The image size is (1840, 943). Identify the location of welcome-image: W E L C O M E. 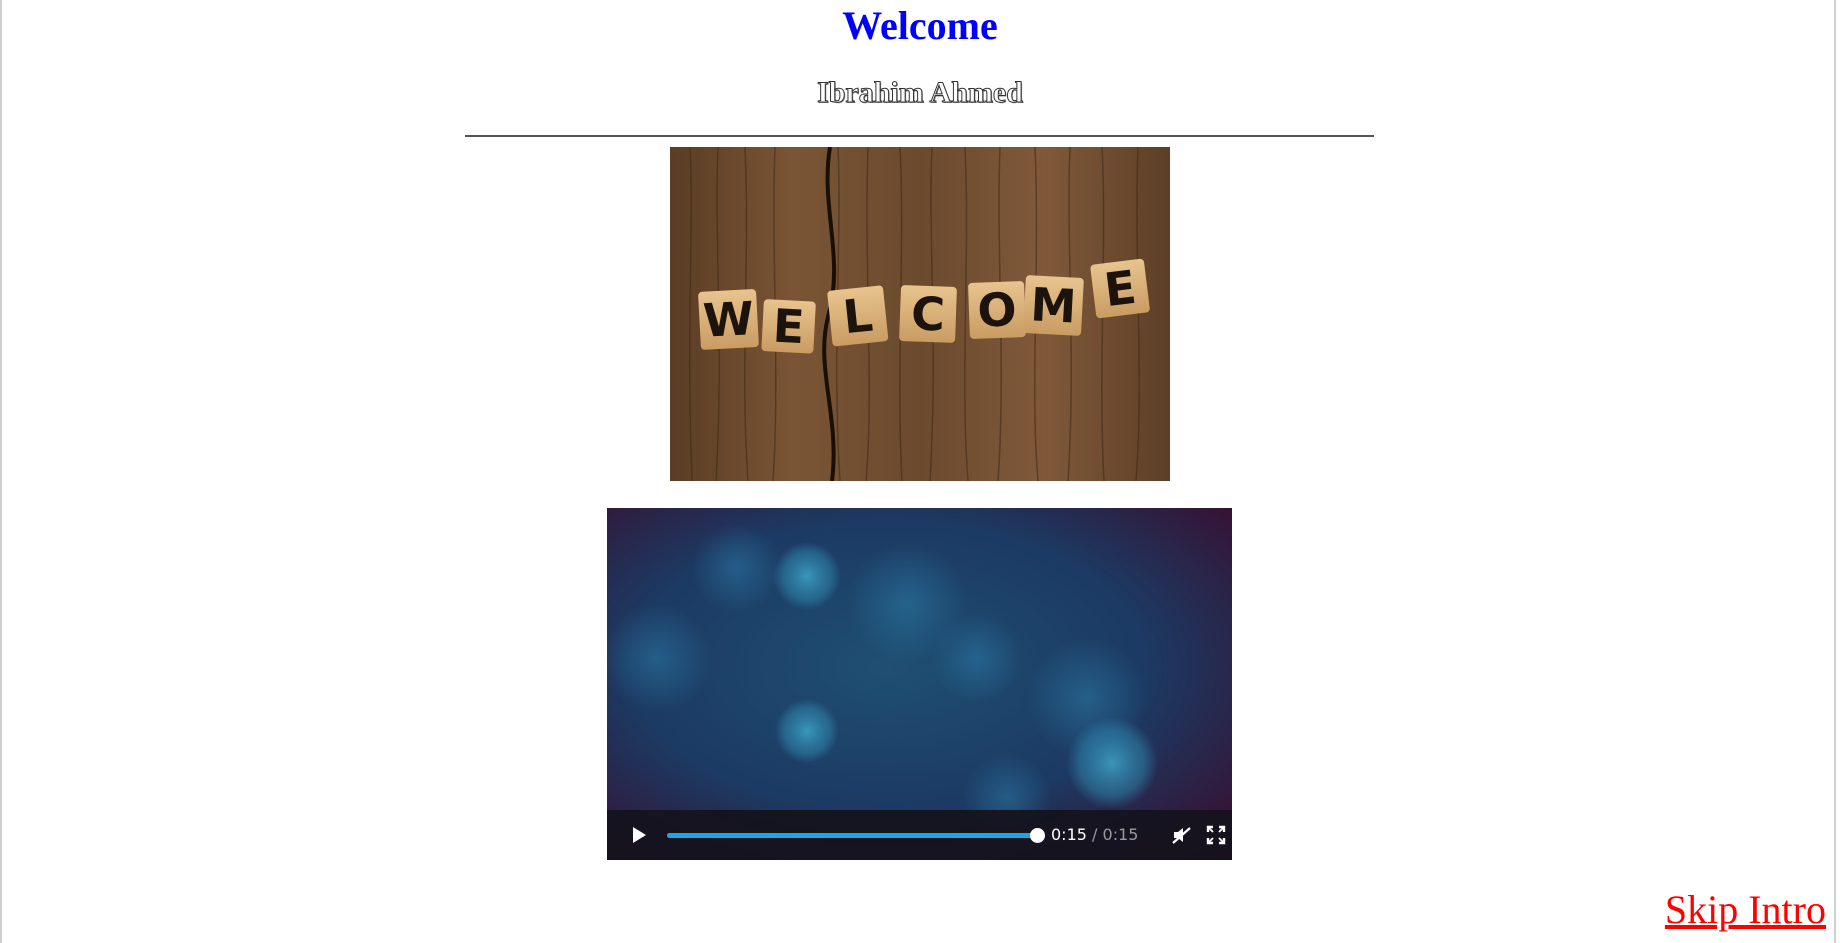
(920, 314).